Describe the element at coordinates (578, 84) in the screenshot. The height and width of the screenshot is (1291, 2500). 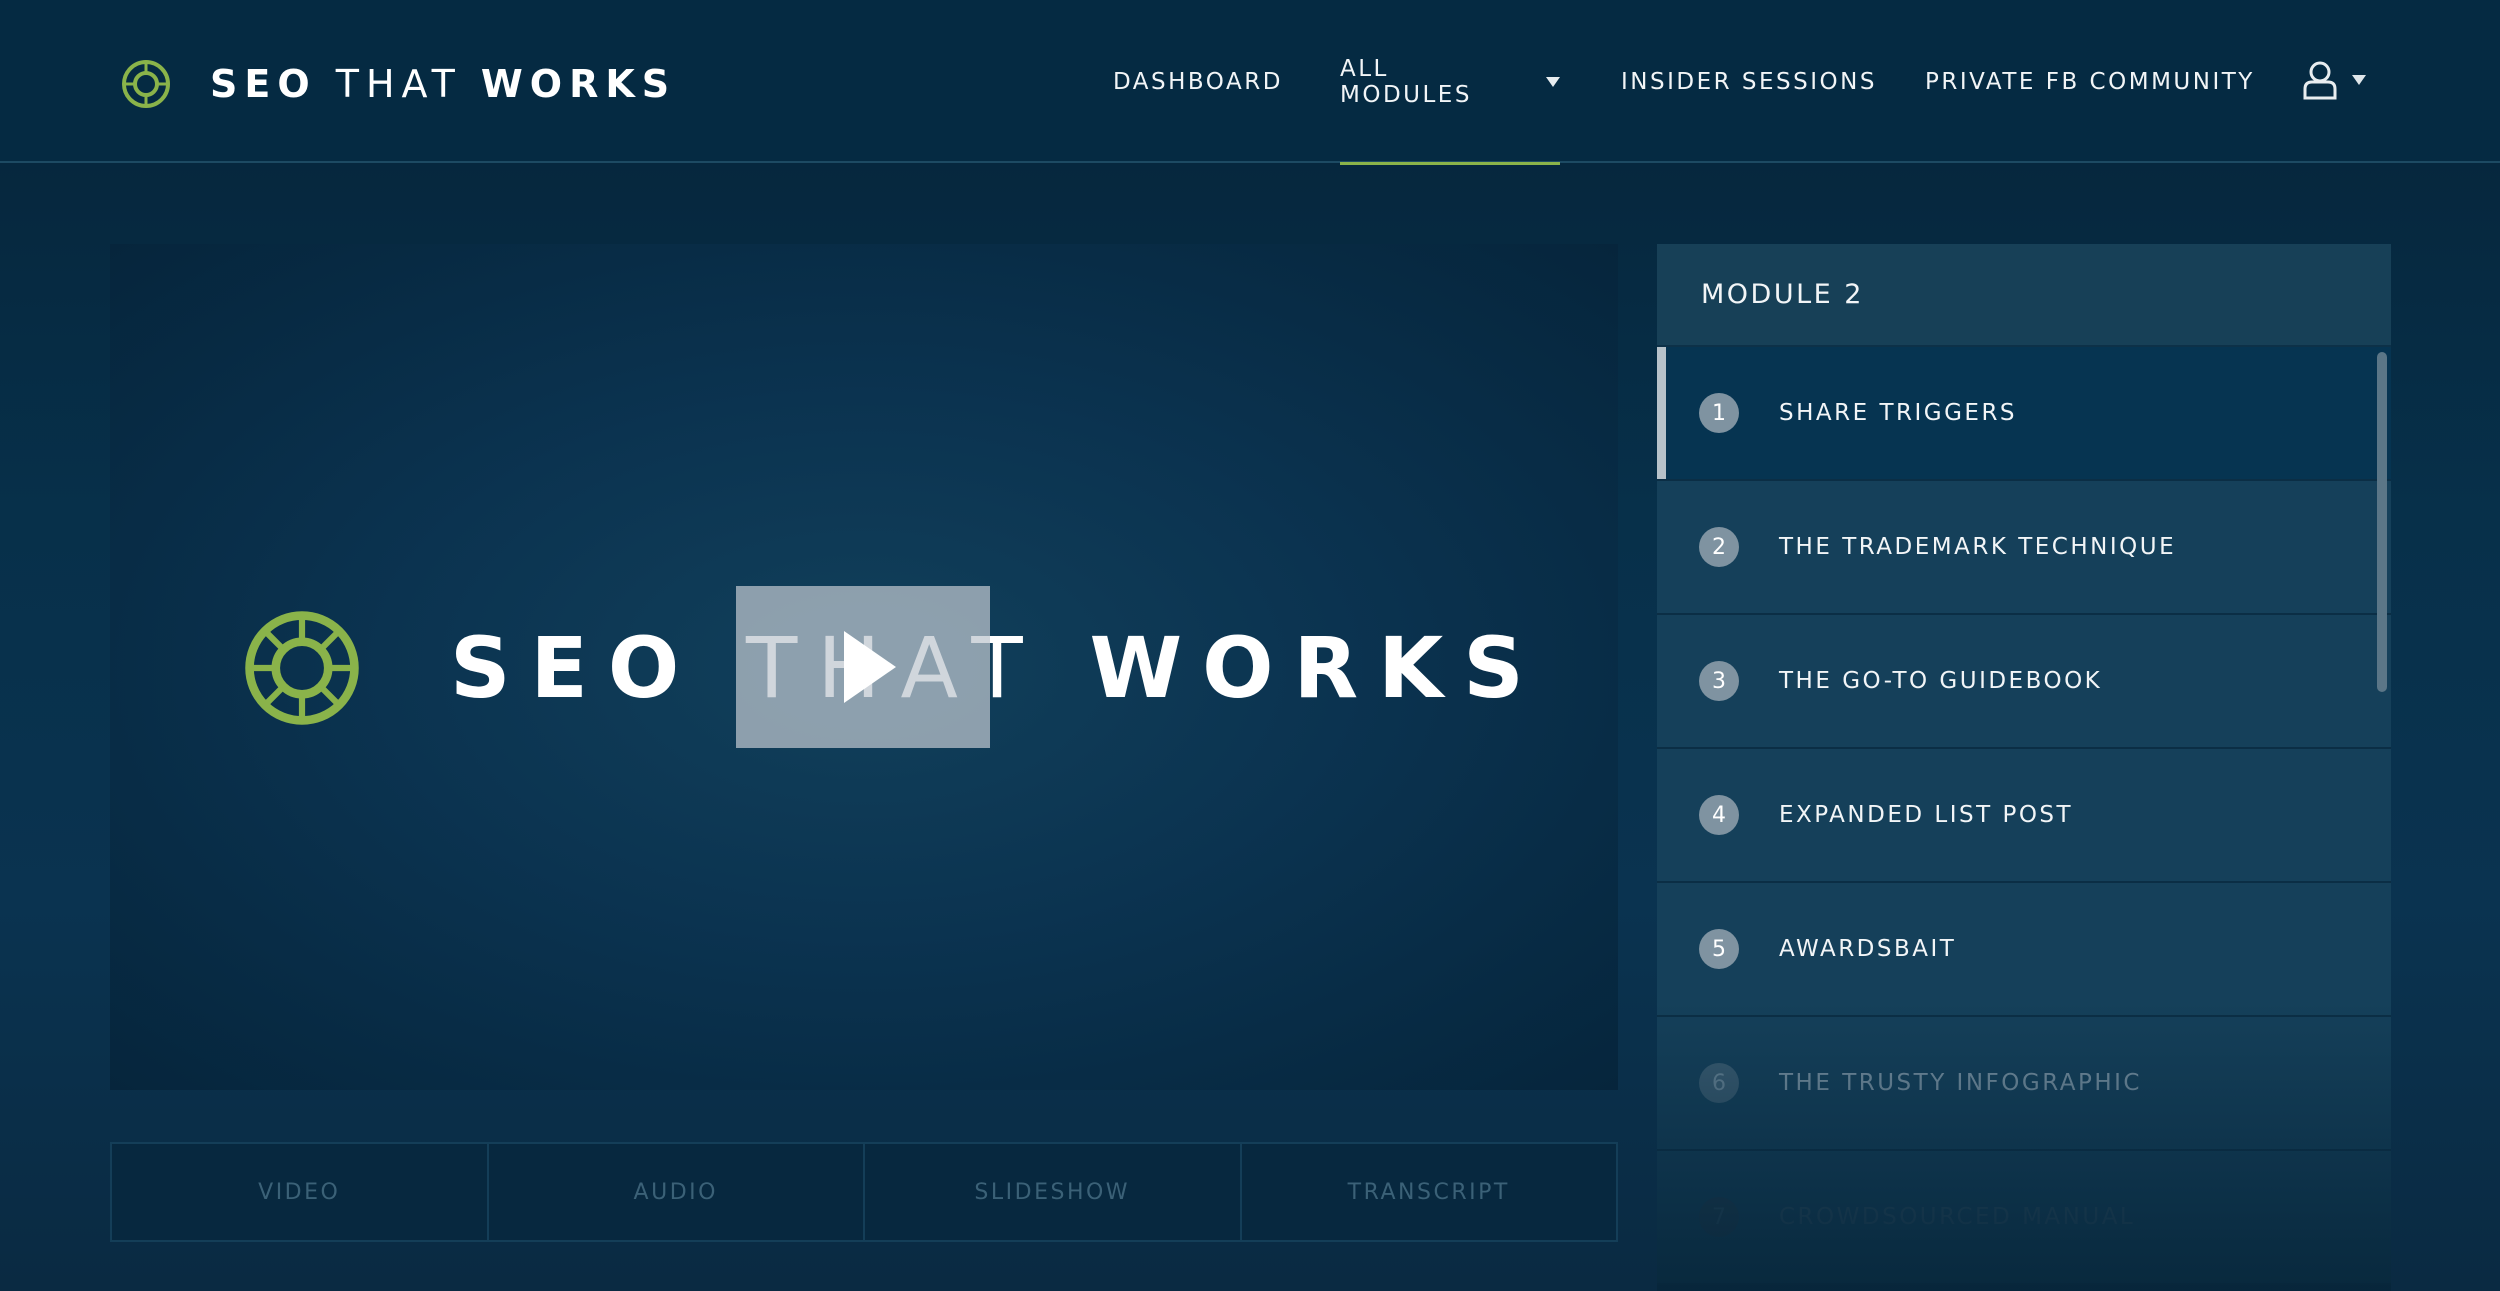
I see `logo-word-3: WORKS` at that location.